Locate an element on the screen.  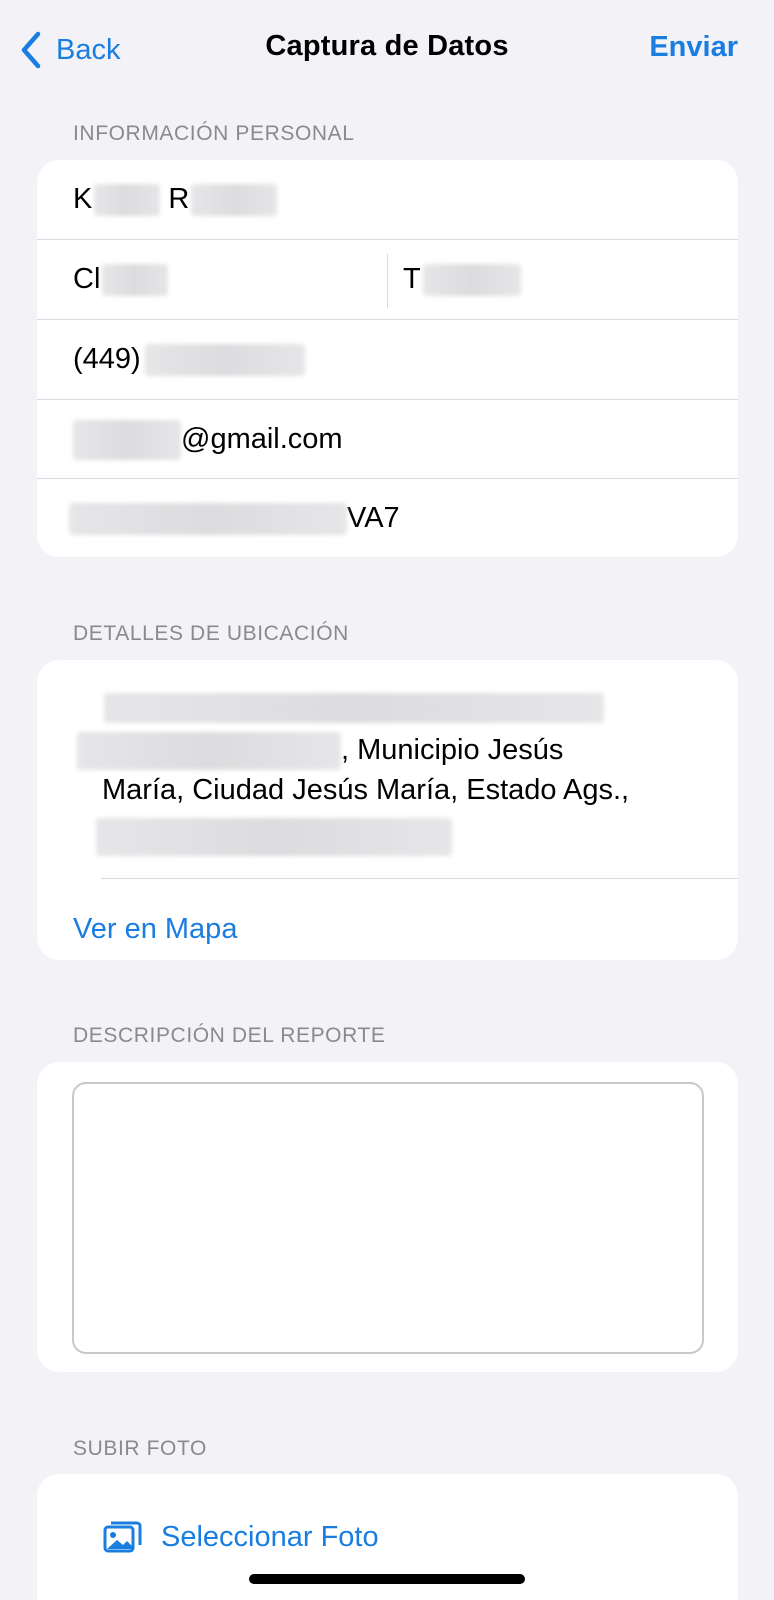
send-button: Enviar is located at coordinates (693, 47).